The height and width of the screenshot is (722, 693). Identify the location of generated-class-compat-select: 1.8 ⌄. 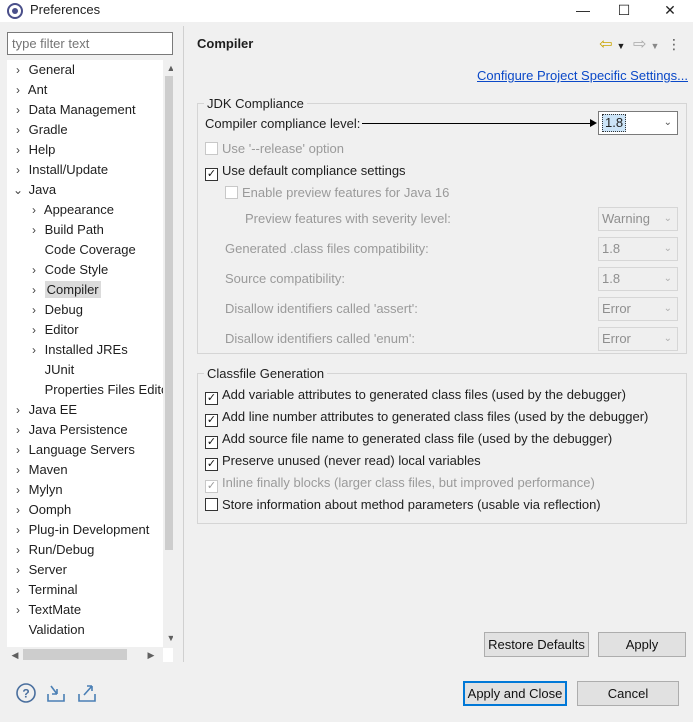
(638, 249).